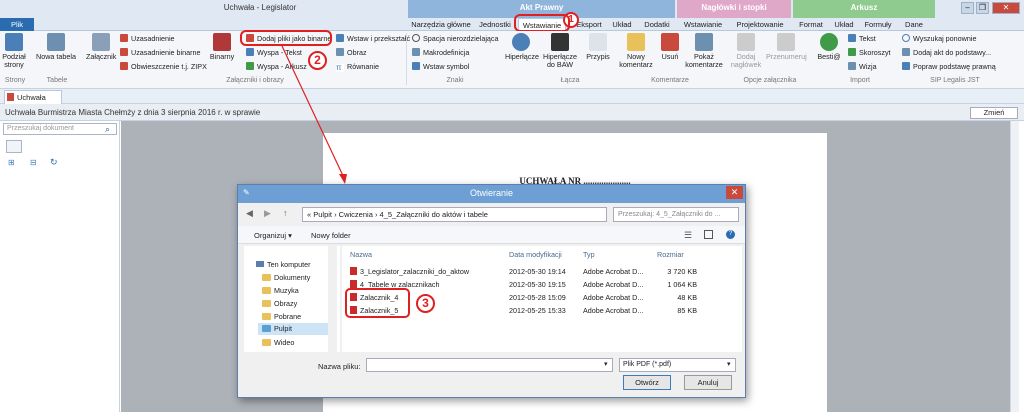  Describe the element at coordinates (537, 310) in the screenshot. I see `file-date: 2012-05-25 15:33` at that location.